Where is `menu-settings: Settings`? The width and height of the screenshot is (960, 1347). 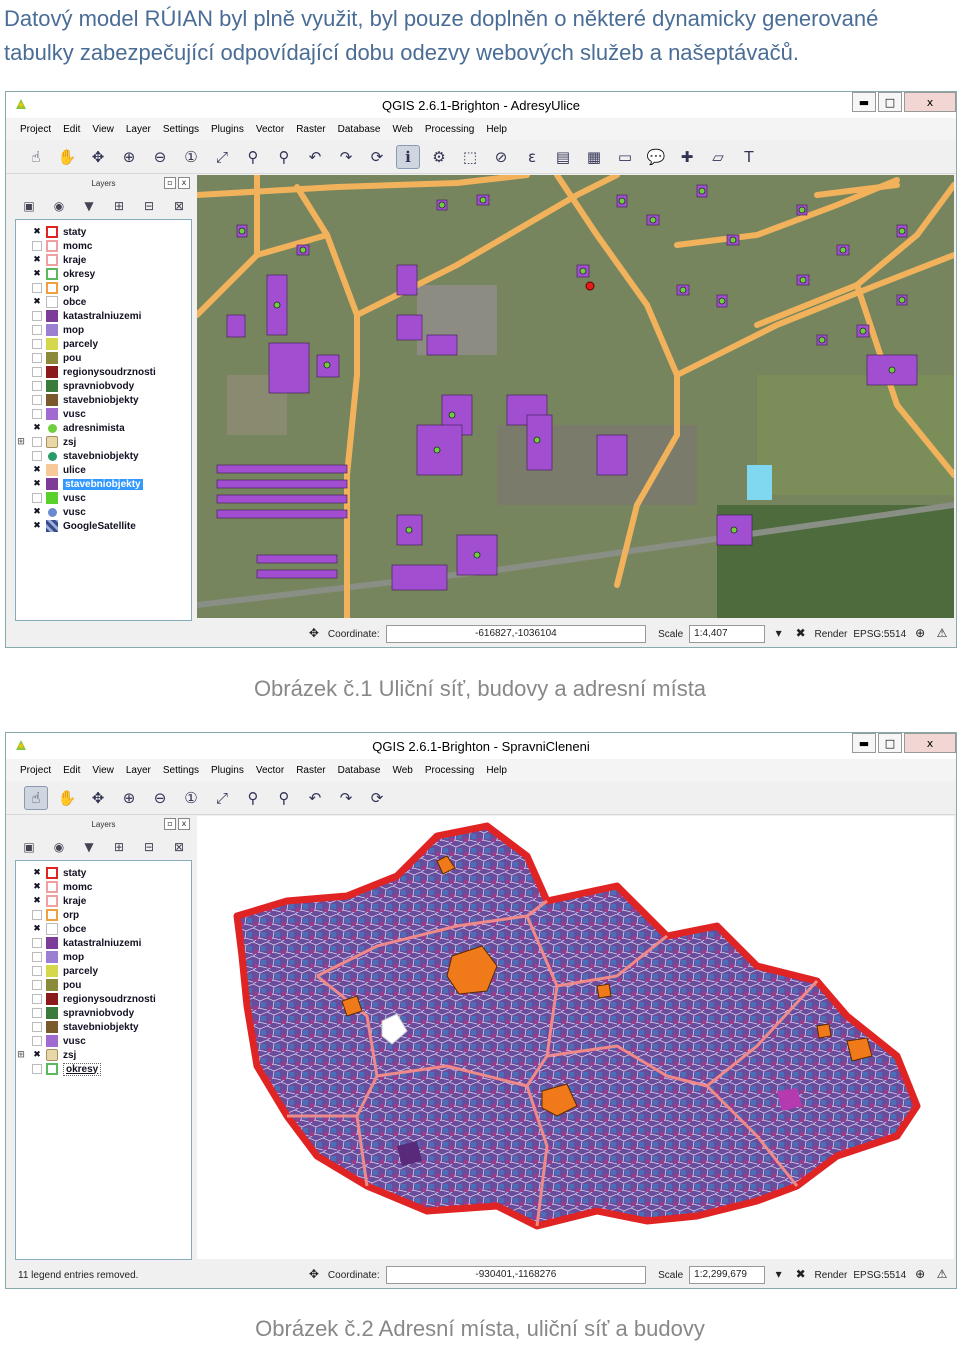 menu-settings: Settings is located at coordinates (181, 129).